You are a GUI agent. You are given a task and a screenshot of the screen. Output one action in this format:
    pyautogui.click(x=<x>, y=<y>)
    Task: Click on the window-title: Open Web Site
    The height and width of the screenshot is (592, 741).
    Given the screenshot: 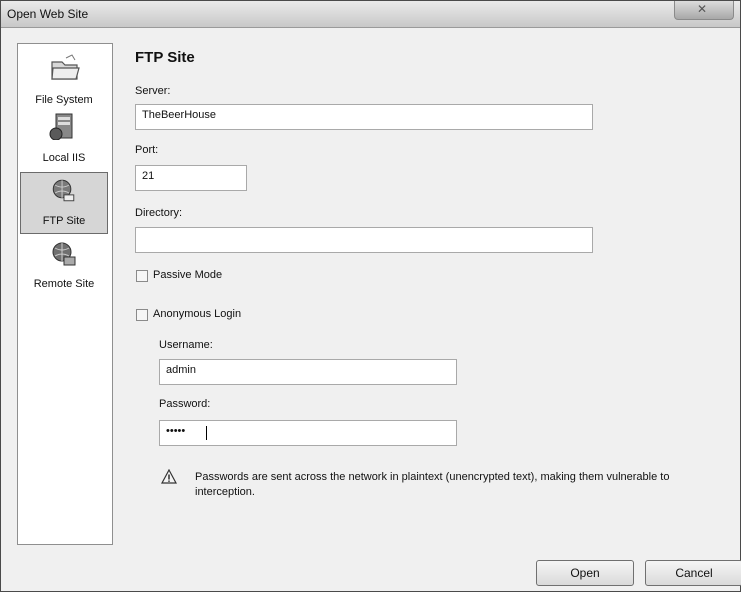 What is the action you would take?
    pyautogui.click(x=48, y=14)
    